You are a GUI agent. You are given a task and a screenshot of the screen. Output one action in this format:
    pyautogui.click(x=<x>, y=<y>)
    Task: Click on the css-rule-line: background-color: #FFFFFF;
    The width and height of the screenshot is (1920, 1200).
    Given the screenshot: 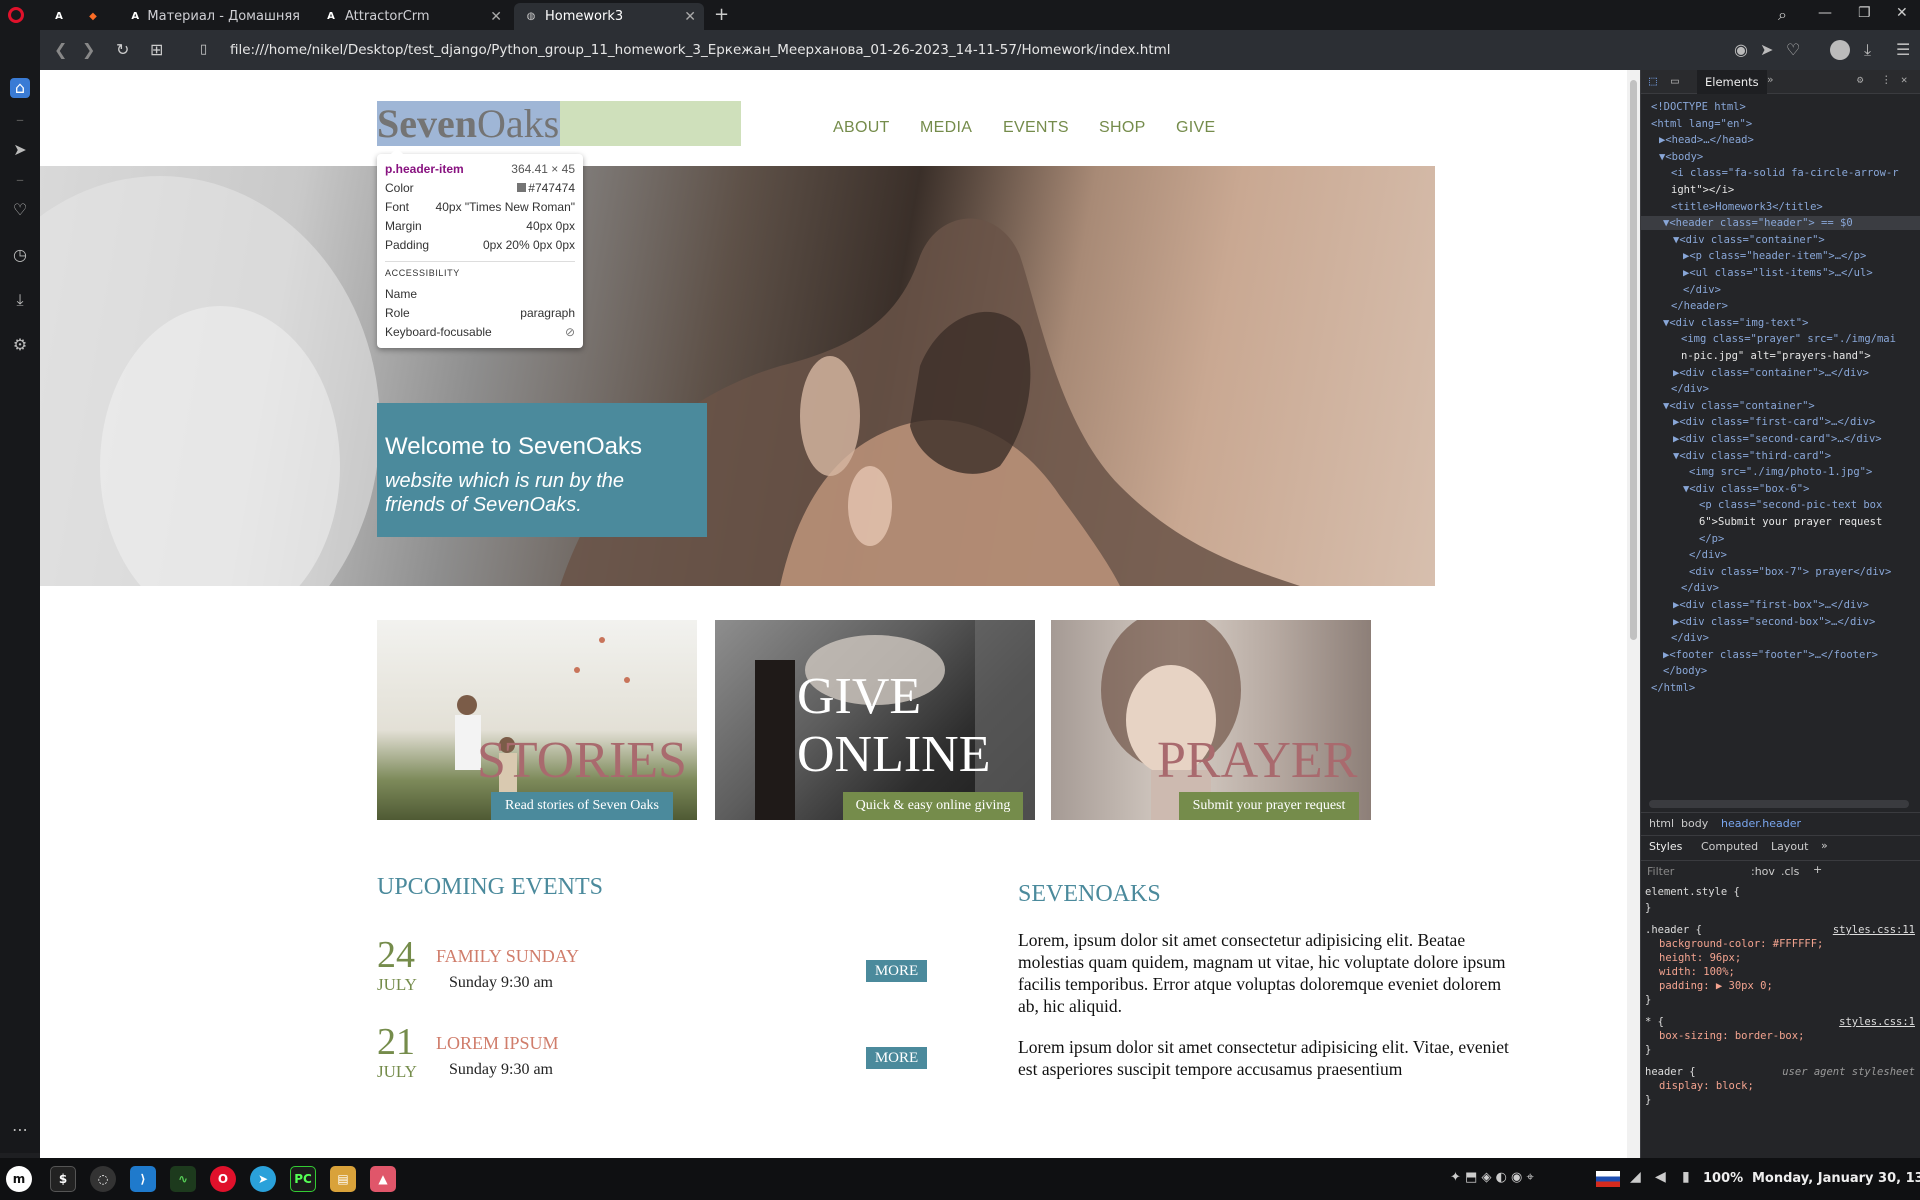 What is the action you would take?
    pyautogui.click(x=1741, y=944)
    